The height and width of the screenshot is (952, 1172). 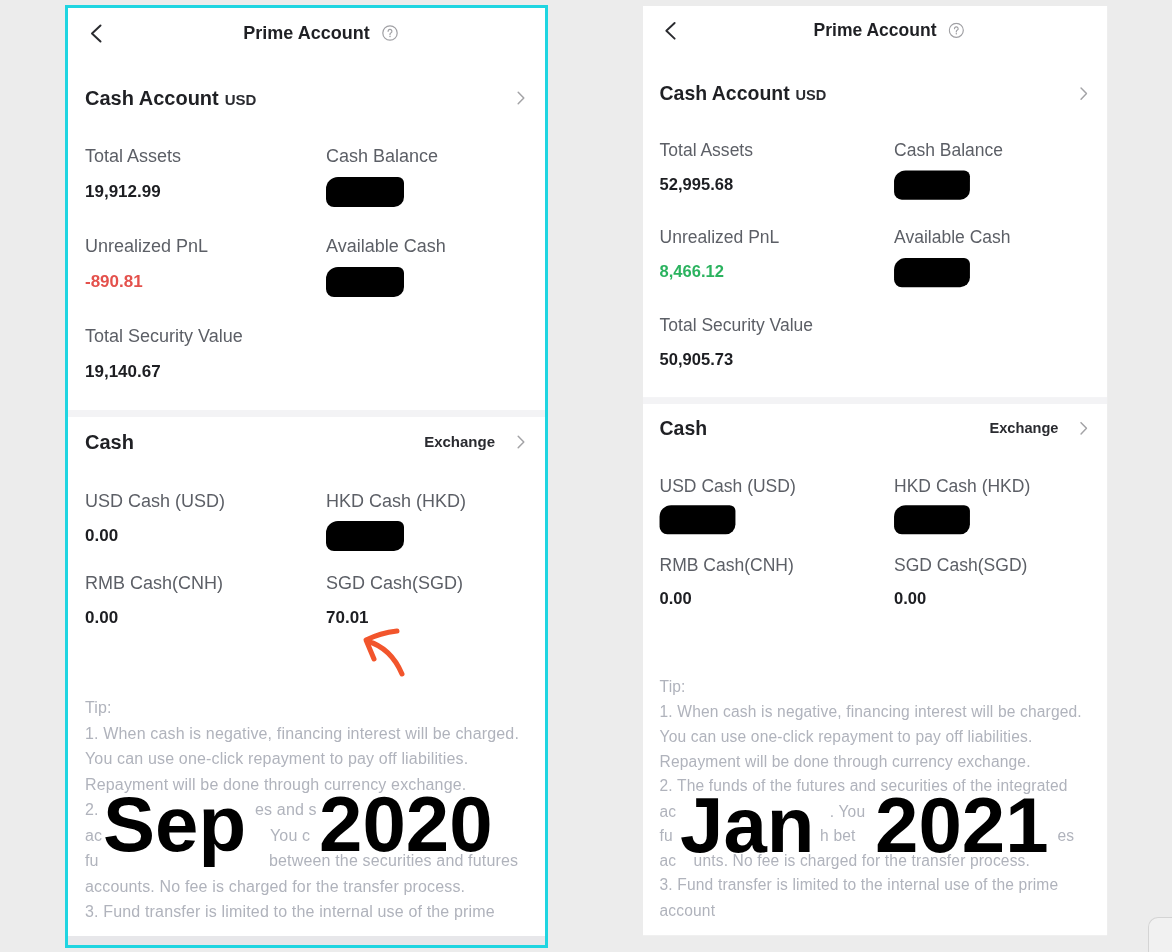 I want to click on field-value: 19,140.67, so click(x=123, y=372).